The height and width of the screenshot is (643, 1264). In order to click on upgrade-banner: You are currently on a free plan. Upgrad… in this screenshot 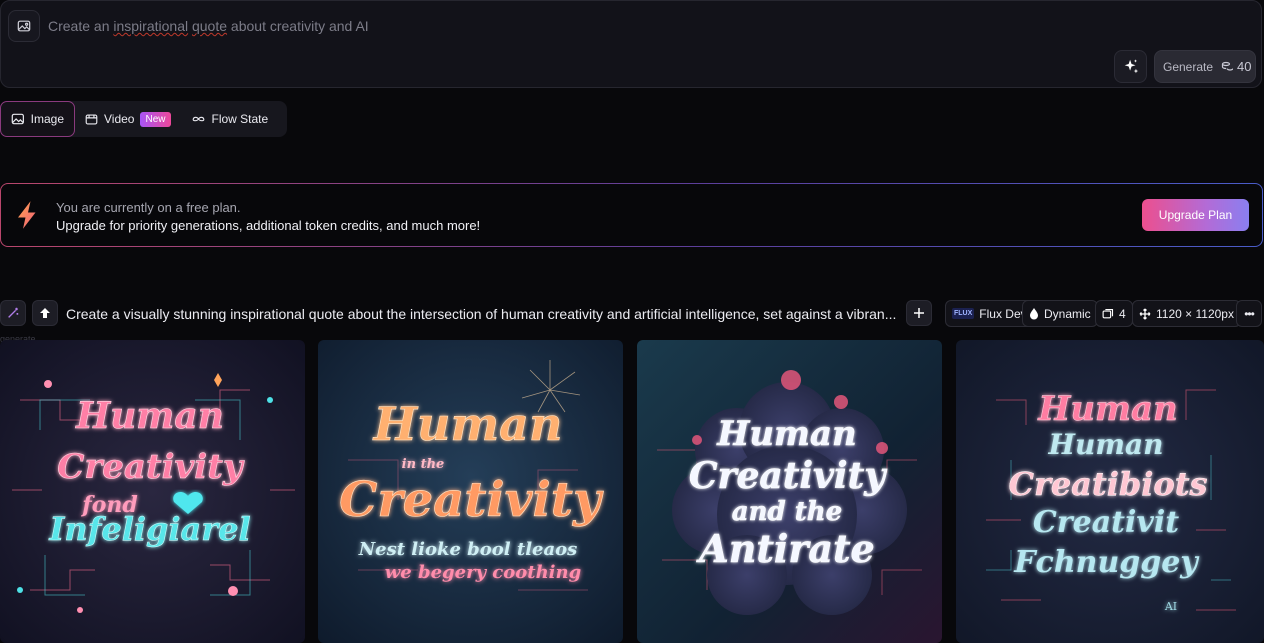, I will do `click(631, 215)`.